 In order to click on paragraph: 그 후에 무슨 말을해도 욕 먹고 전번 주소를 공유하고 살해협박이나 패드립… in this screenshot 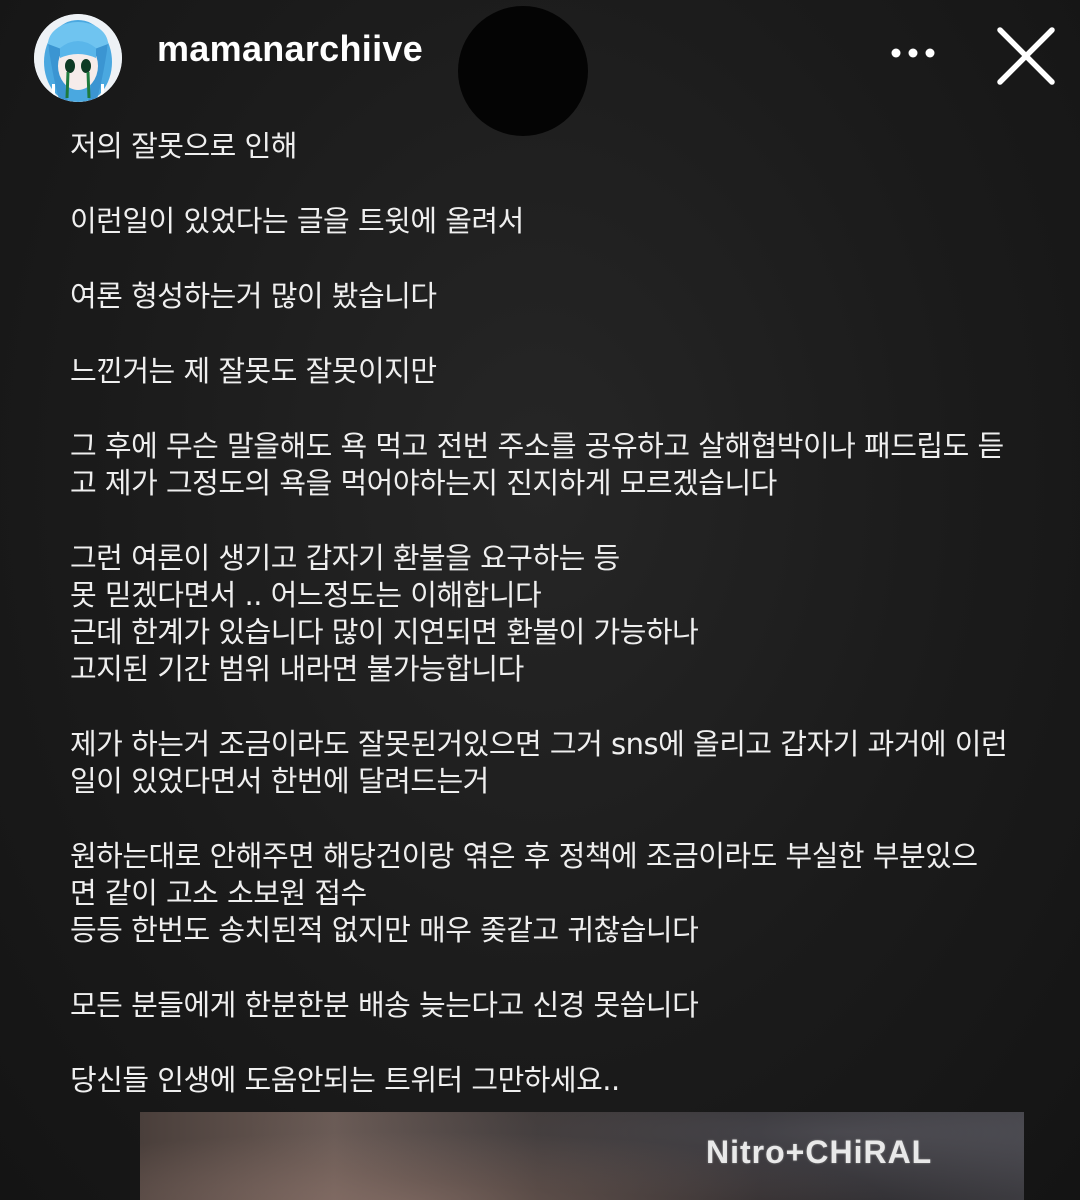, I will do `click(550, 465)`.